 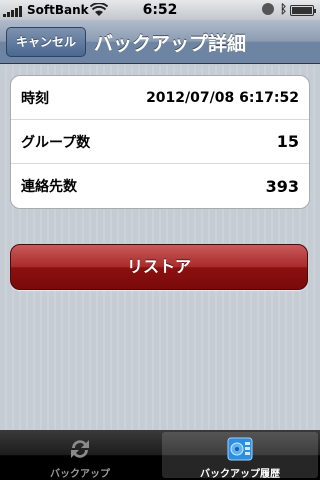 What do you see at coordinates (160, 10) in the screenshot?
I see `status-bar: SoftBank 6:52 ᛒ` at bounding box center [160, 10].